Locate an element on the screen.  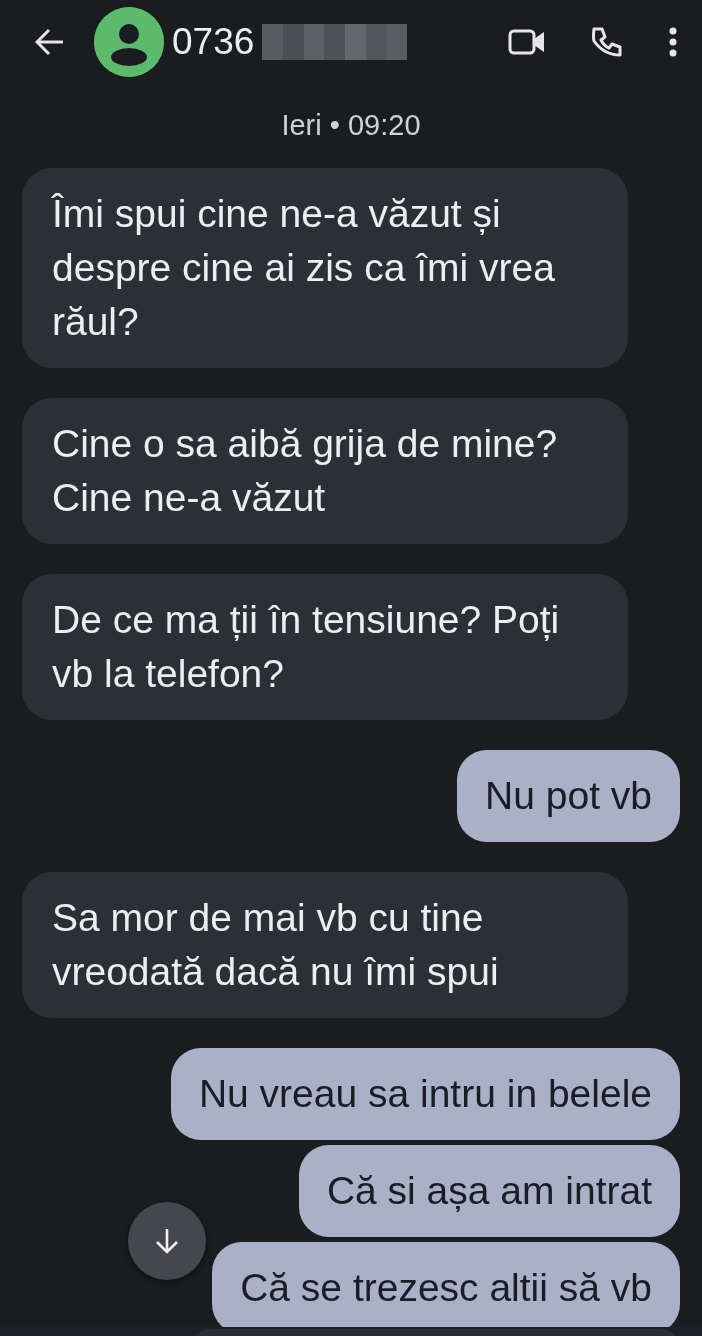
received-message: Sa mor de mai vb cu tine vreodată dacă nu îmi spui is located at coordinates (325, 944).